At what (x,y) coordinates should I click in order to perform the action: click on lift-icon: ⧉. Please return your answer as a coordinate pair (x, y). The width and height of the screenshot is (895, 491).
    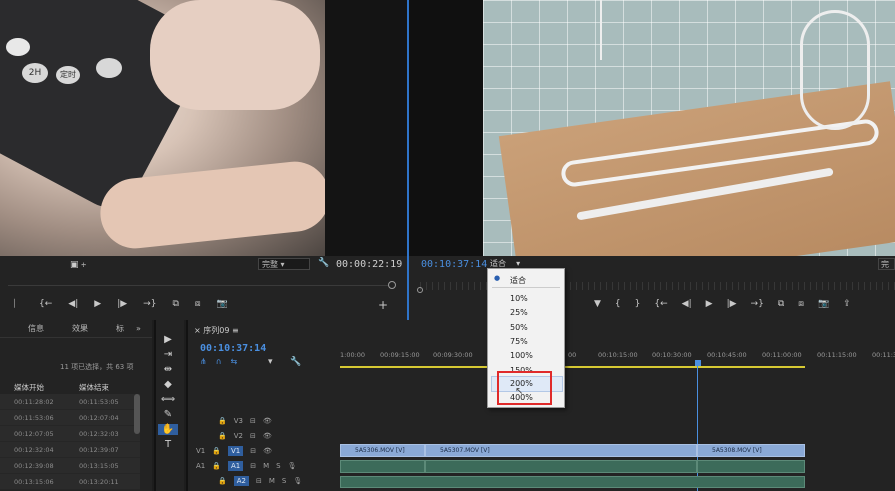
    Looking at the image, I should click on (781, 304).